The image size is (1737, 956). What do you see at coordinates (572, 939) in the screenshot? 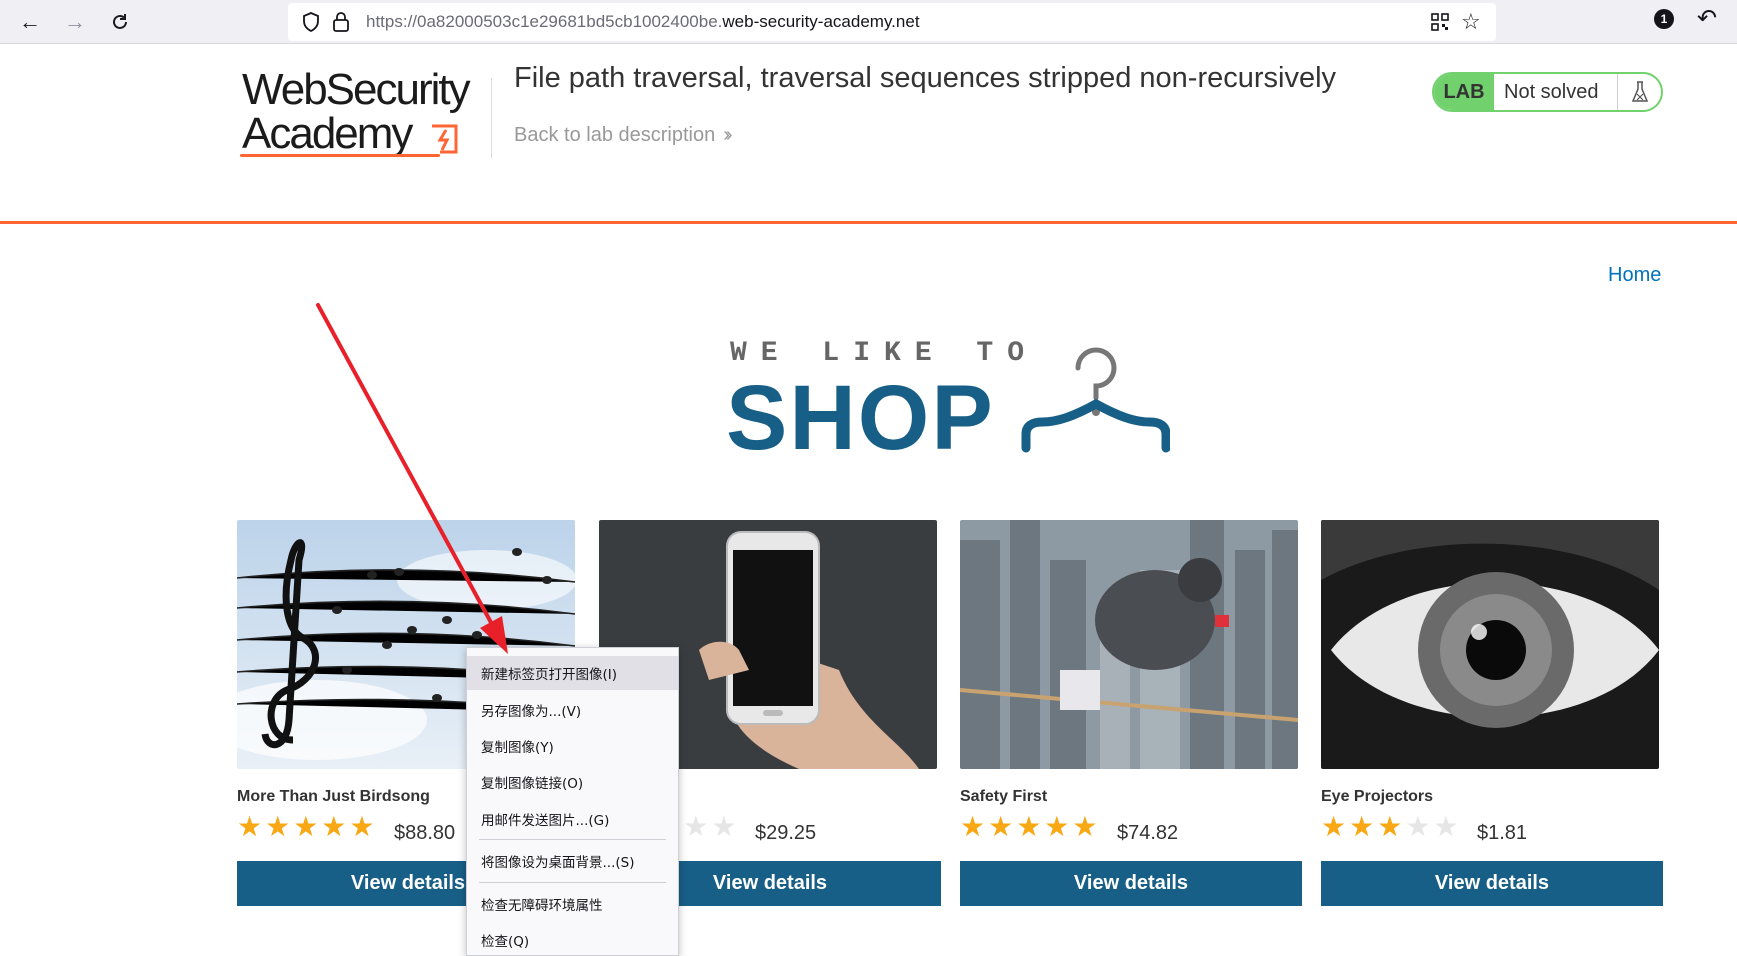
I see `menu-inspect: 检查(Q)` at bounding box center [572, 939].